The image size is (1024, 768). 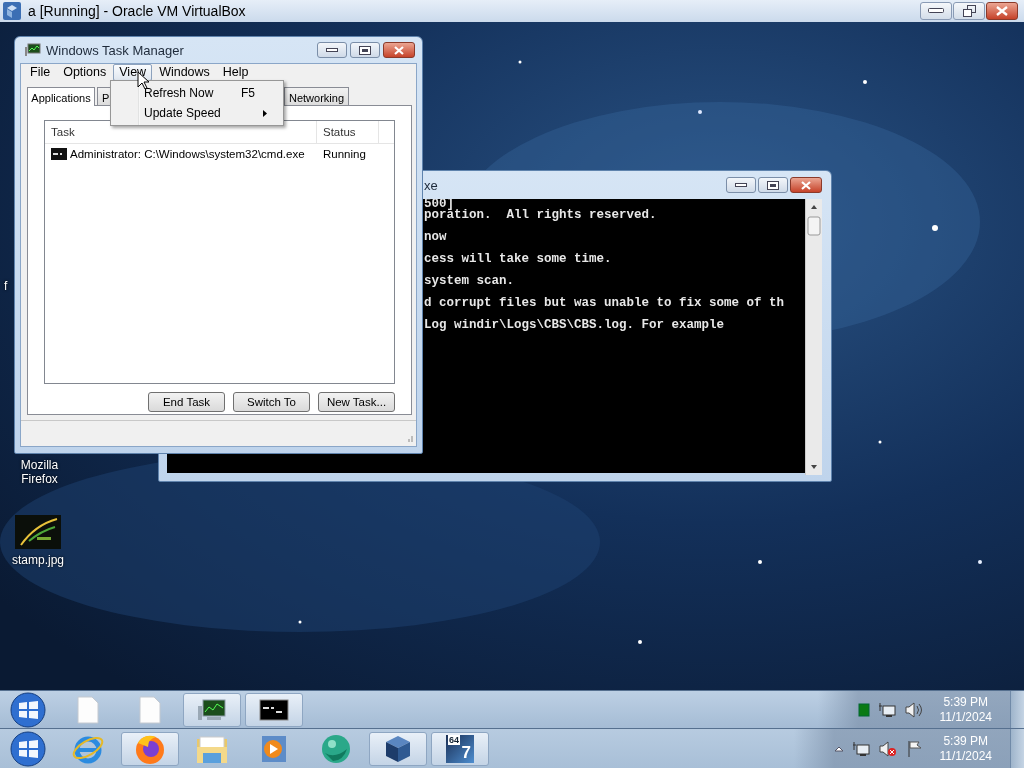 I want to click on monitor-icon, so click(x=212, y=709).